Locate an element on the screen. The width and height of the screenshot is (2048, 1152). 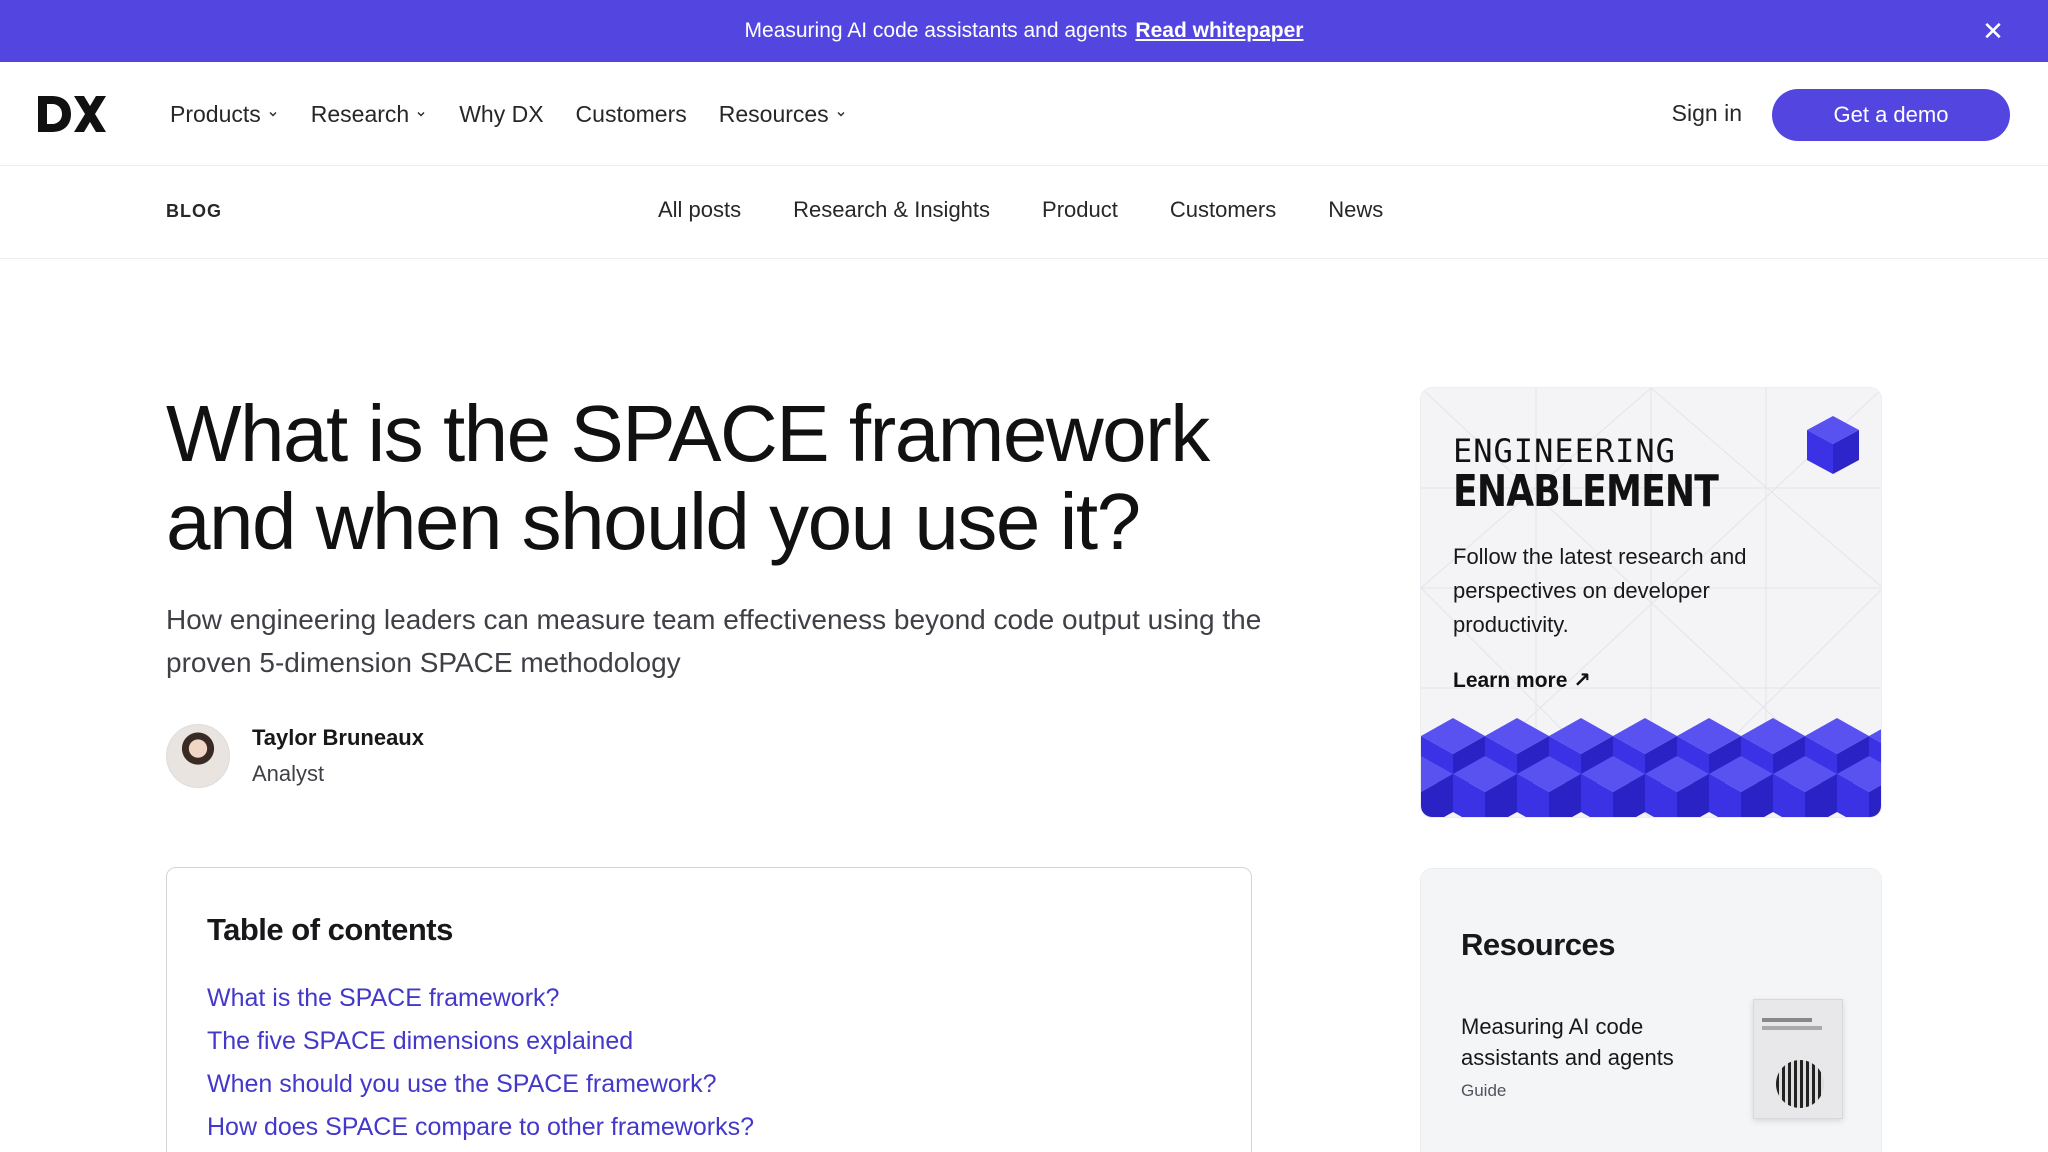
author-role: Analyst is located at coordinates (288, 773).